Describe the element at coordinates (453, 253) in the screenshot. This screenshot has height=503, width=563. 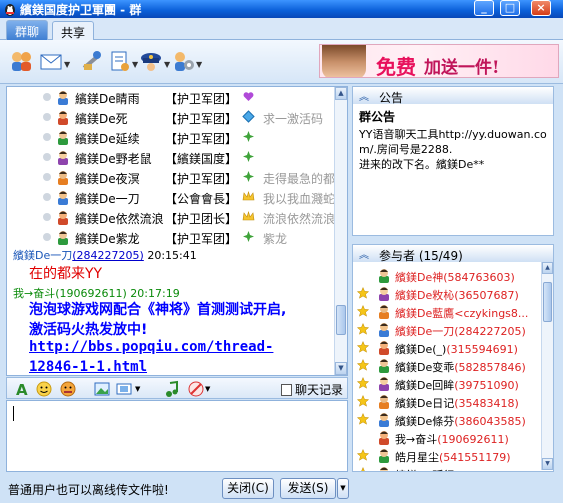
I see `participants-header: ︽ 参与者 (15/49)` at that location.